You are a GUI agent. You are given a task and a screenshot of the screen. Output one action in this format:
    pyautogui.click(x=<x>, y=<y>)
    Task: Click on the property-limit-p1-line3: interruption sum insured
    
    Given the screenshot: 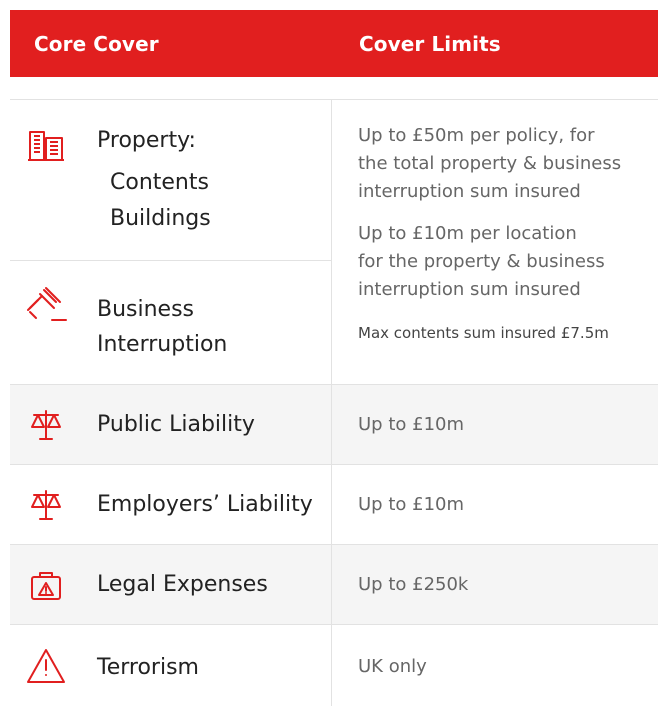 What is the action you would take?
    pyautogui.click(x=469, y=191)
    